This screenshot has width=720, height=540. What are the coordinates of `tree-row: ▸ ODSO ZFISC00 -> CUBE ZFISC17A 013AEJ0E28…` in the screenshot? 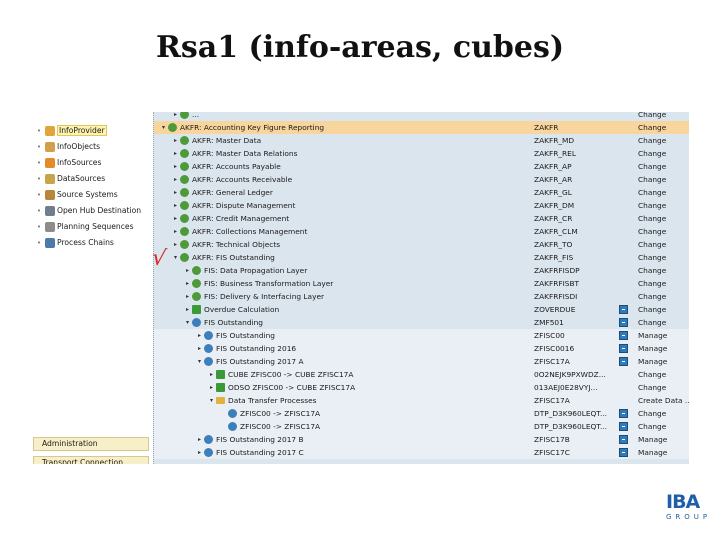 It's located at (421, 387).